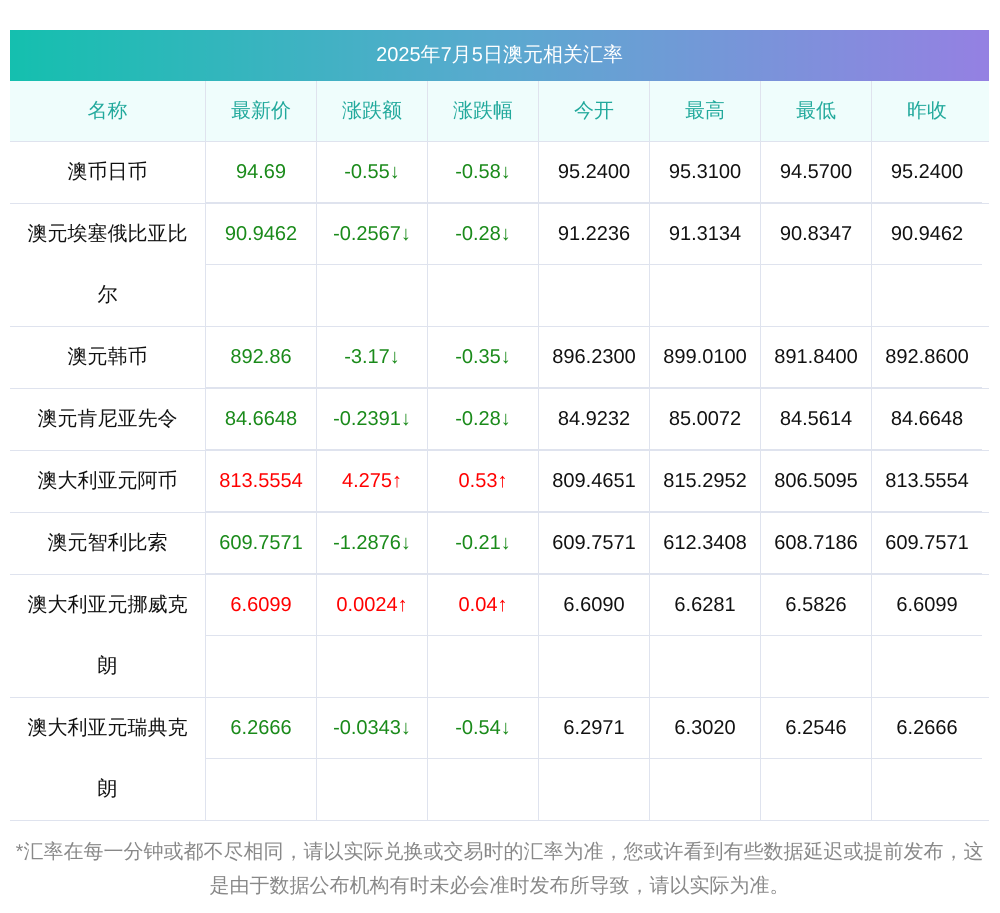  I want to click on table-cell: 612.3408, so click(705, 543).